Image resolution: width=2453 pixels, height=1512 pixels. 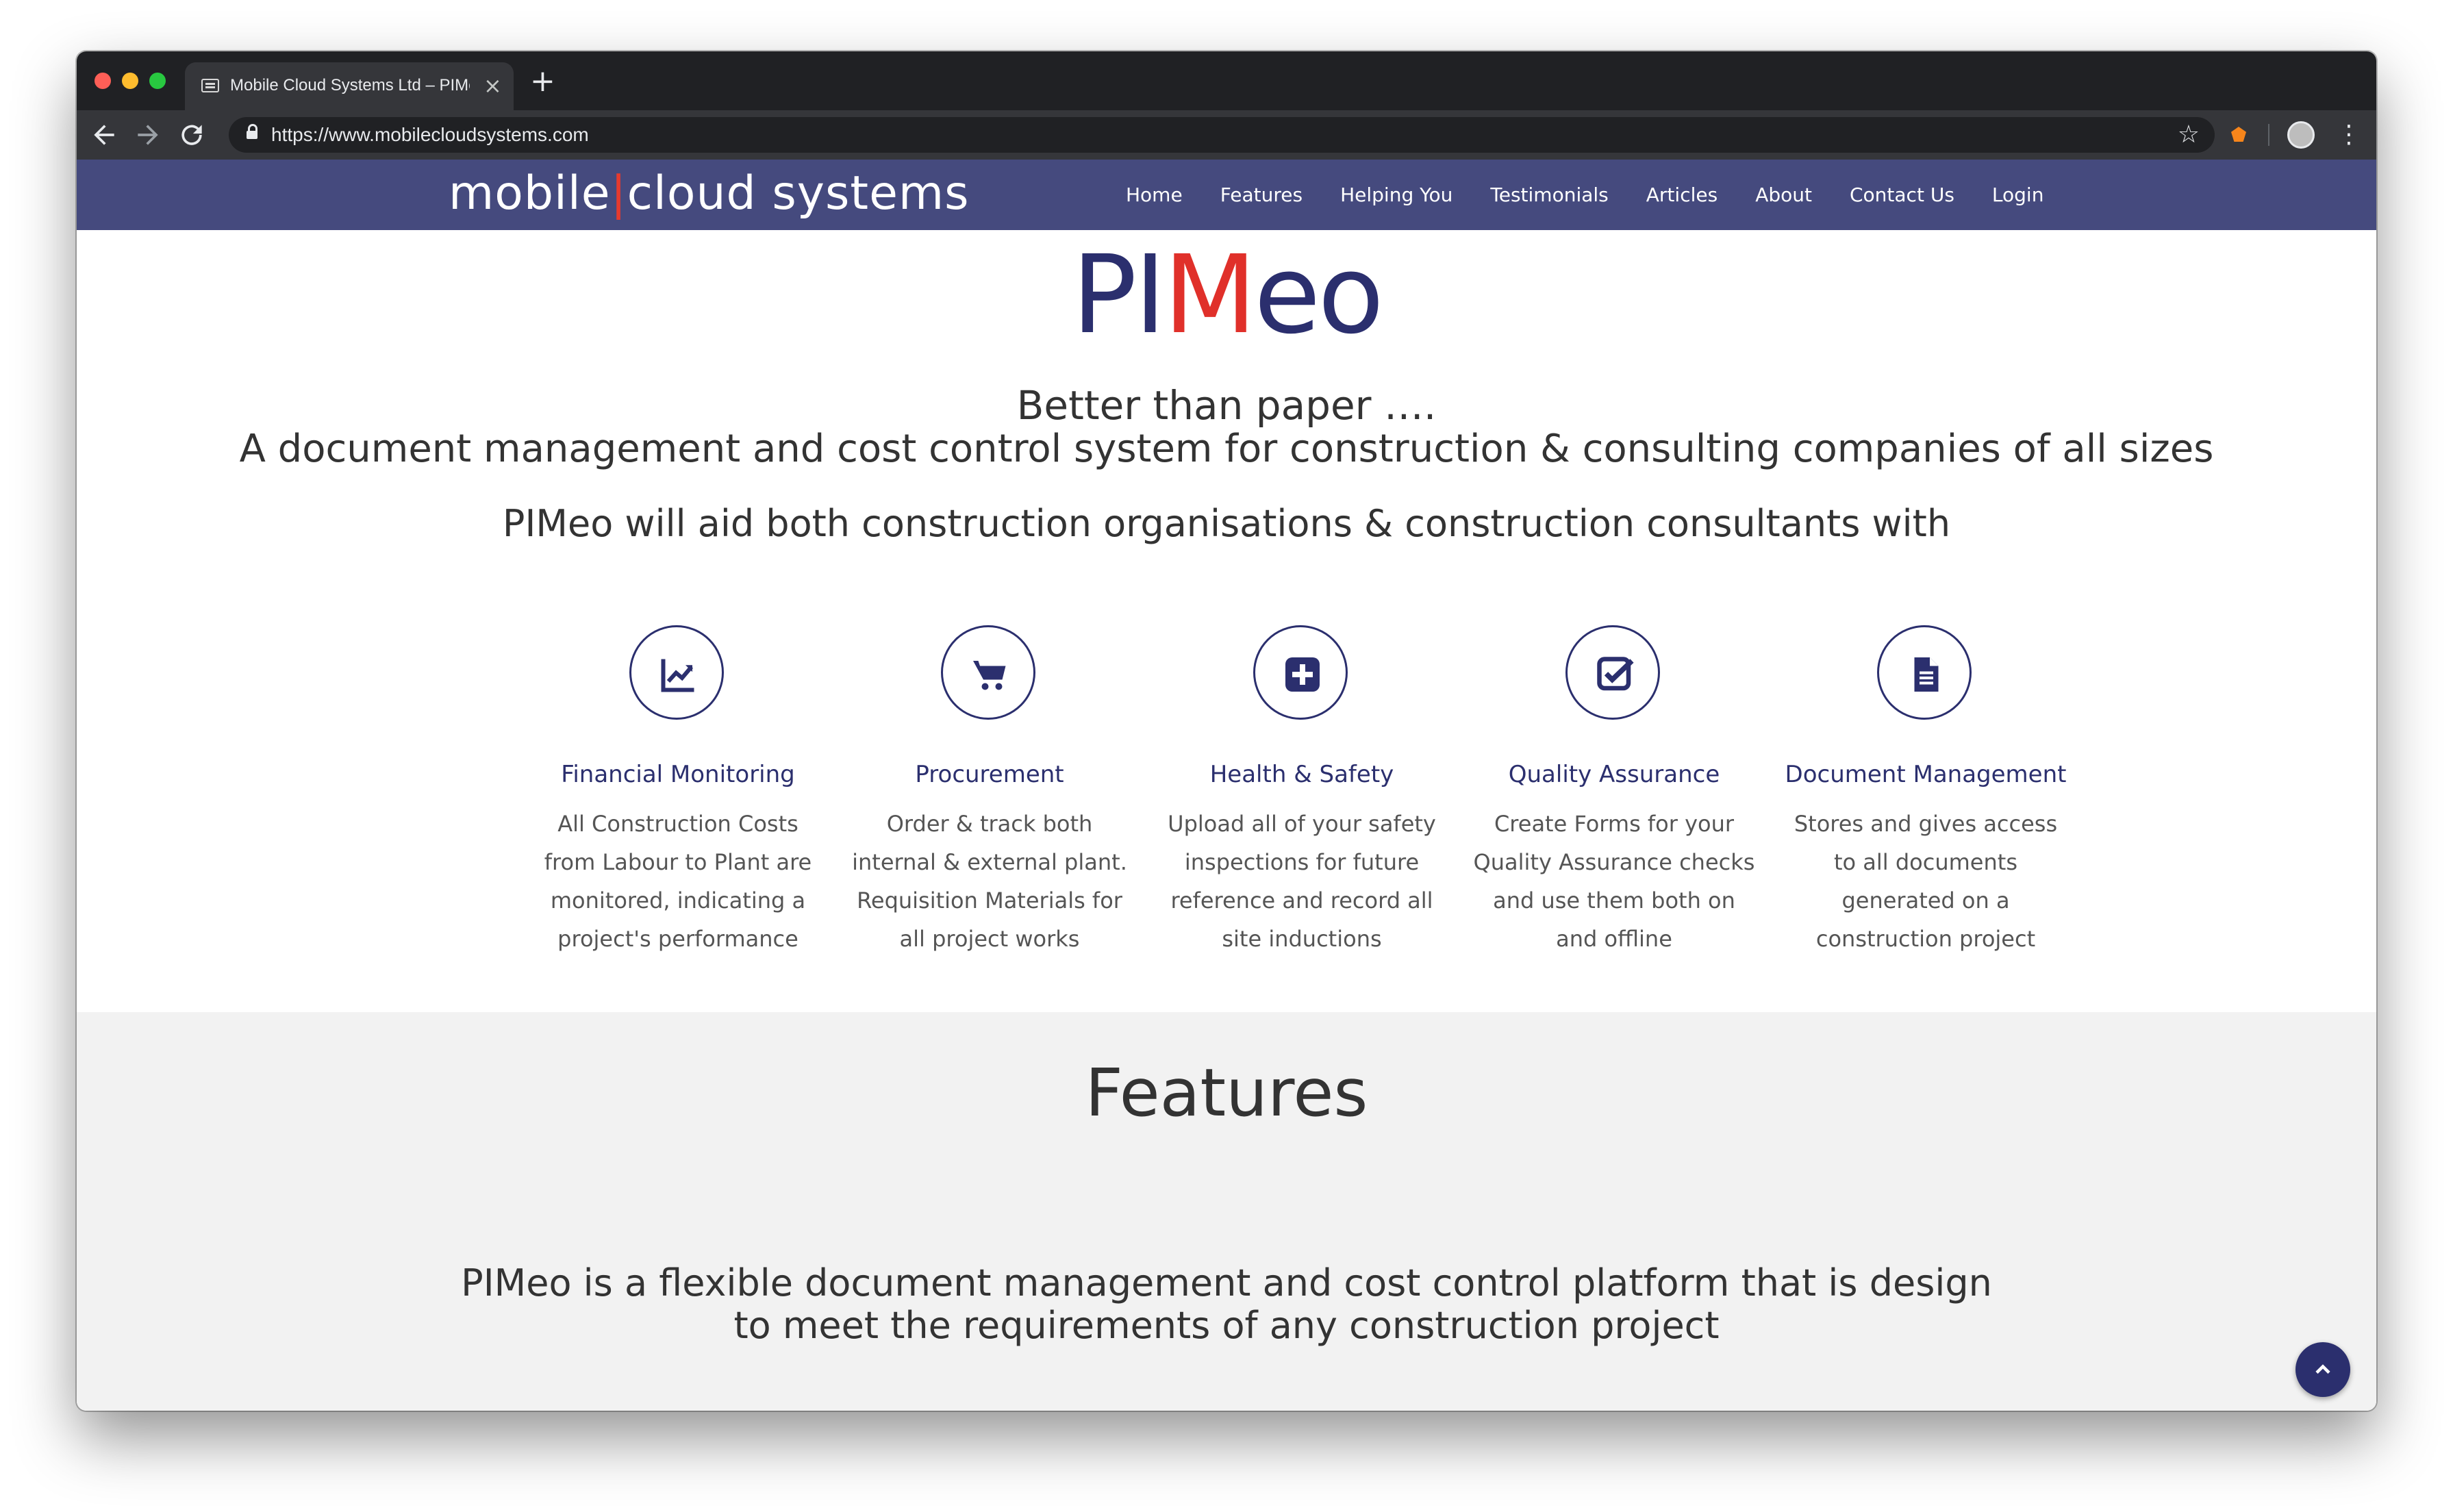 I want to click on shopping-cart-icon, so click(x=988, y=672).